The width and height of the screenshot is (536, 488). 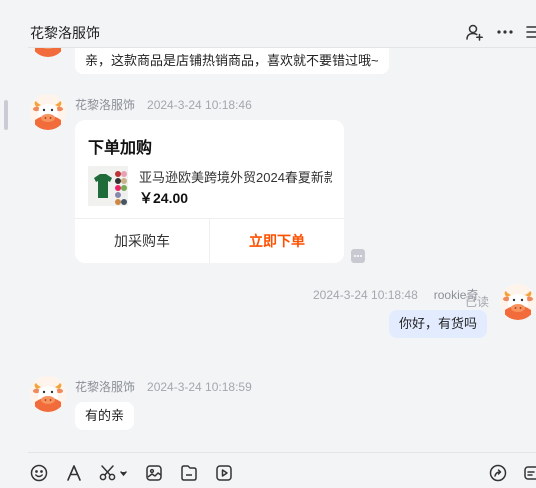 What do you see at coordinates (199, 105) in the screenshot?
I see `message-time: 2024-3-24 10:18:46` at bounding box center [199, 105].